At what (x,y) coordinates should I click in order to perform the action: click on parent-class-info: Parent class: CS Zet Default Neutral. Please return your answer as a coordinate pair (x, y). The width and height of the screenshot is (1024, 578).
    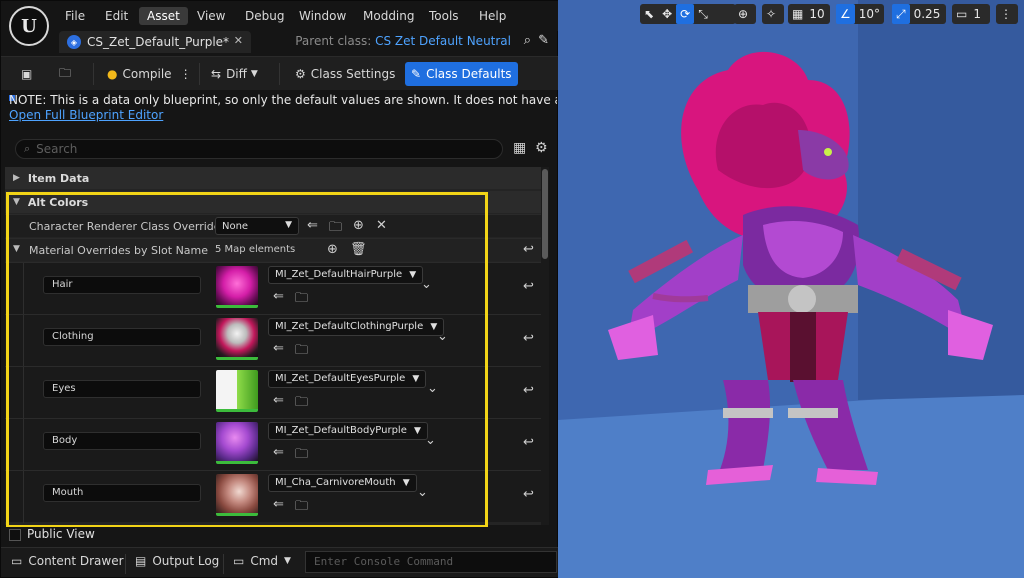
    Looking at the image, I should click on (403, 41).